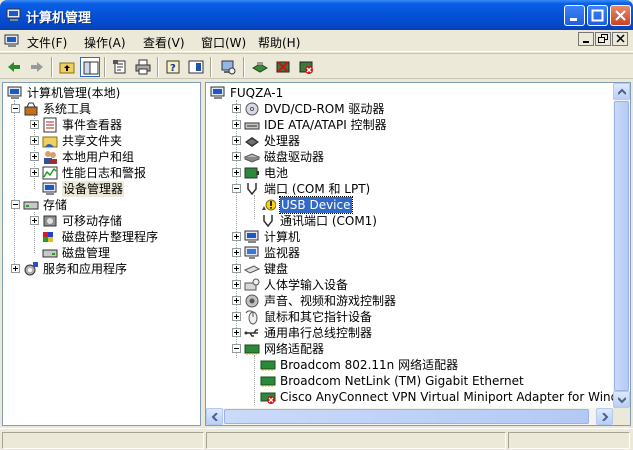 This screenshot has height=450, width=633. Describe the element at coordinates (294, 349) in the screenshot. I see `tree-label: 网络适配器` at that location.